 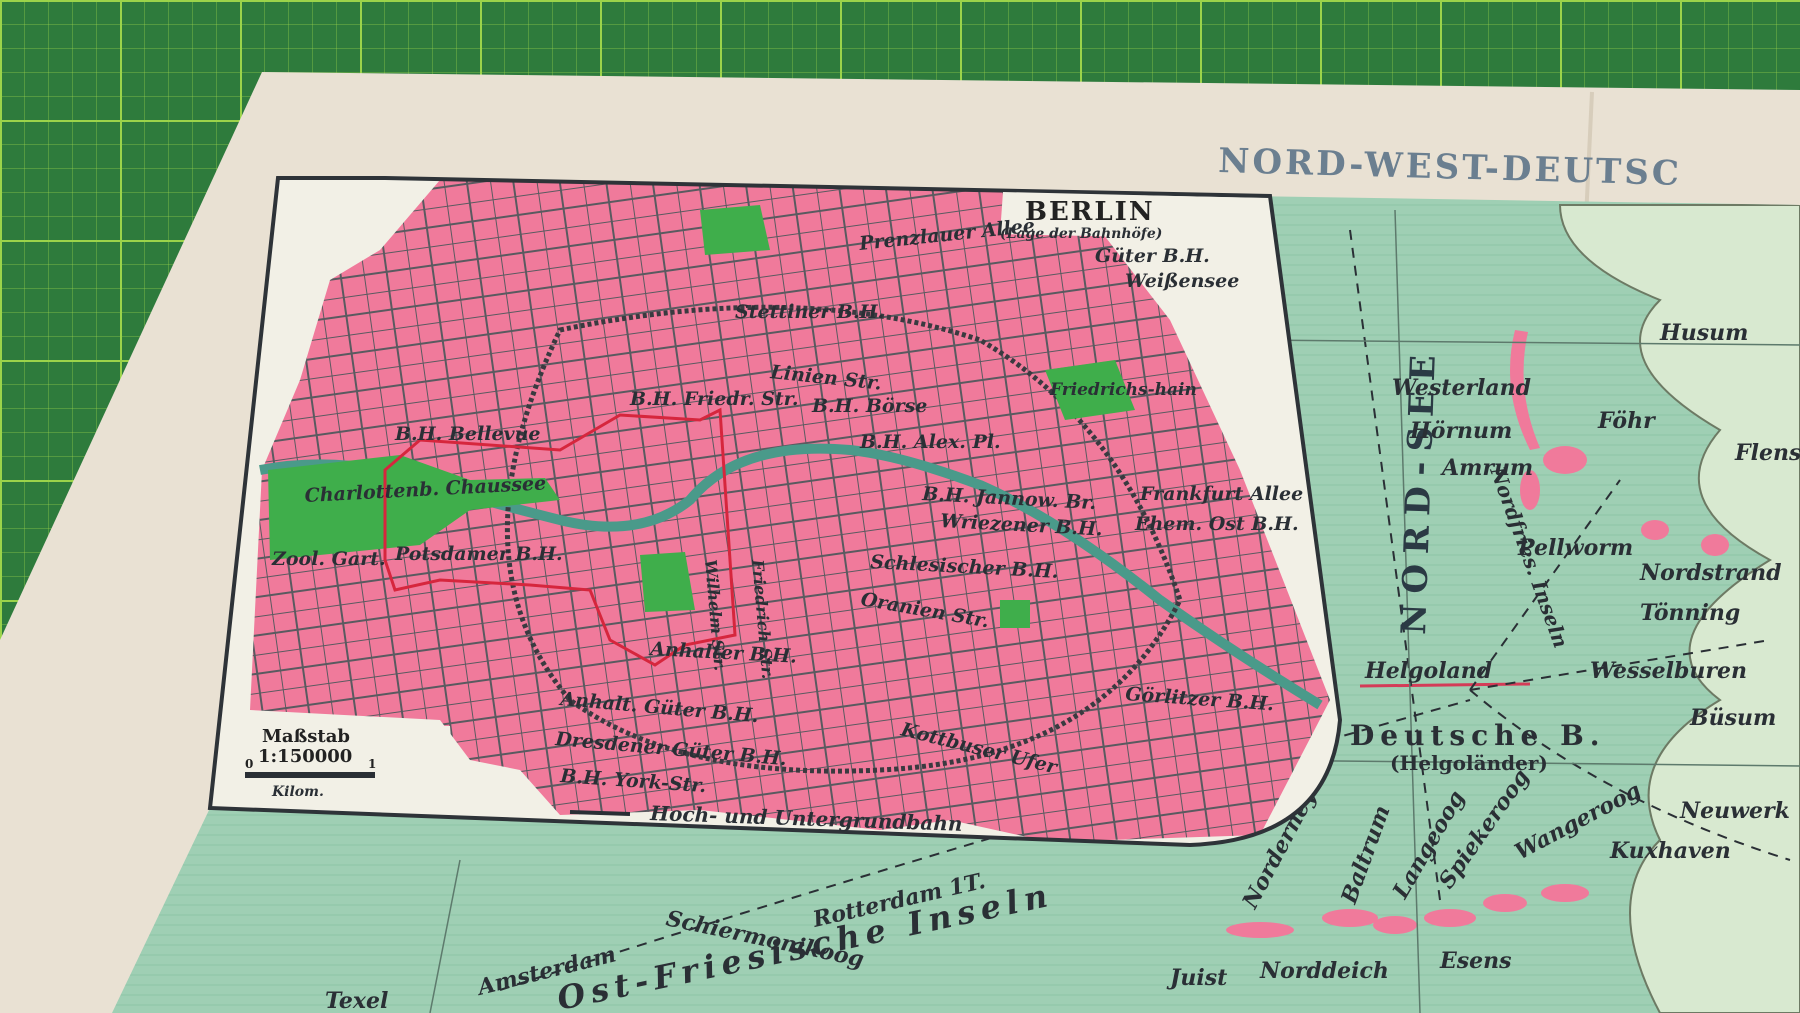 What do you see at coordinates (1690, 613) in the screenshot?
I see `place-toenning: Tönning` at bounding box center [1690, 613].